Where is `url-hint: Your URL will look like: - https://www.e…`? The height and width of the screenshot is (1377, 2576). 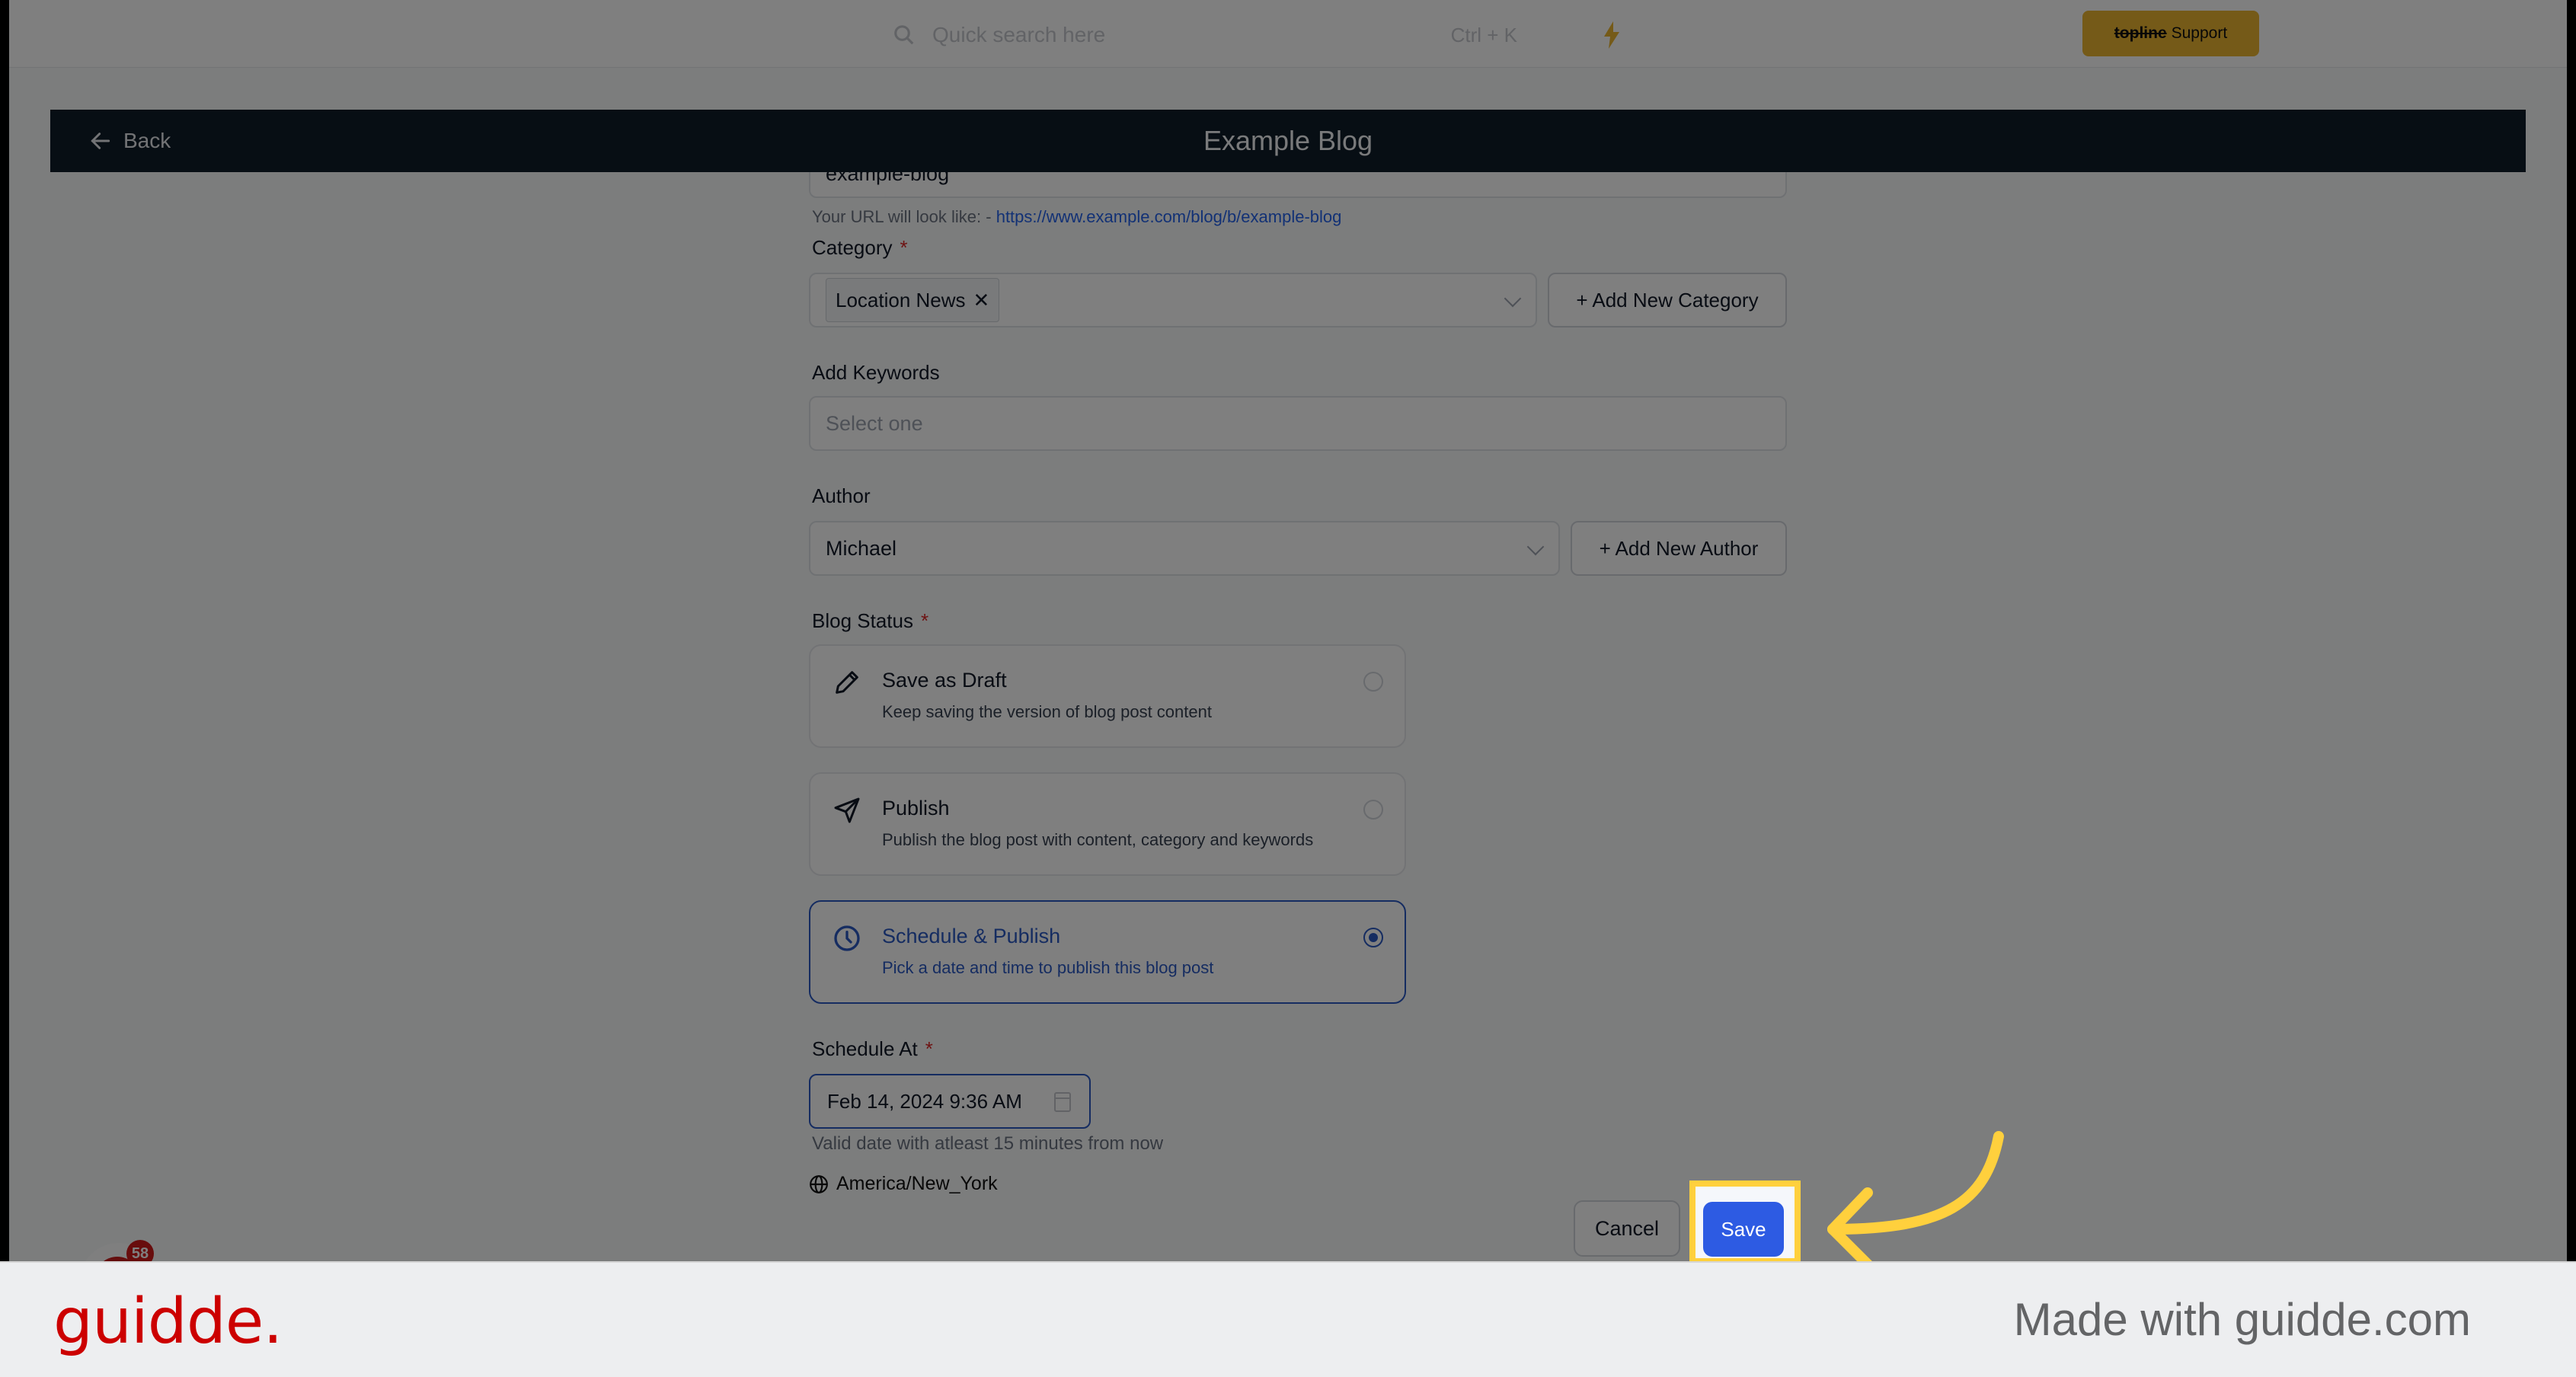
url-hint: Your URL will look like: - https://www.e… is located at coordinates (1076, 217).